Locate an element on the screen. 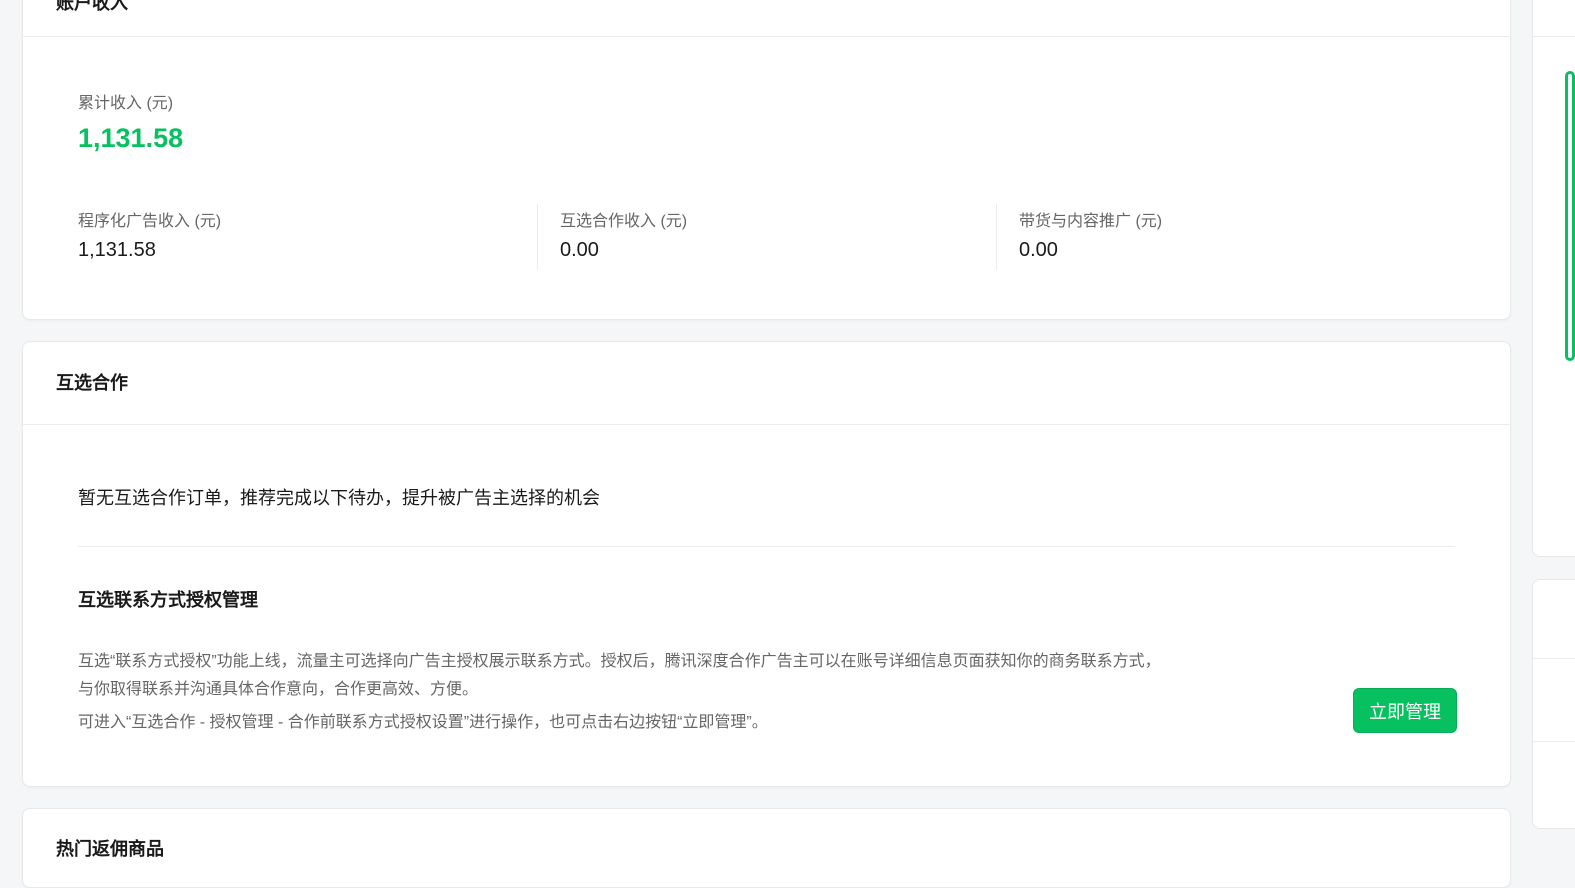 The image size is (1575, 888). mutual-title: 互选合作 is located at coordinates (92, 383).